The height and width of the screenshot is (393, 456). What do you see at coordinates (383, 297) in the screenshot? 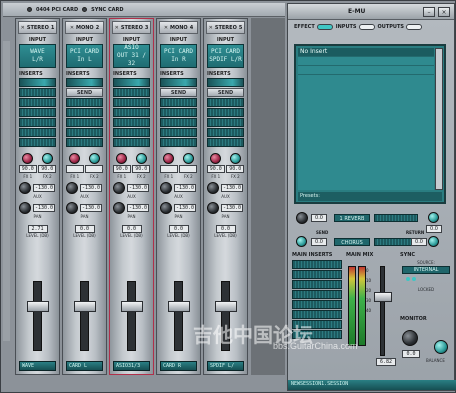
I see `main-fader-cap` at bounding box center [383, 297].